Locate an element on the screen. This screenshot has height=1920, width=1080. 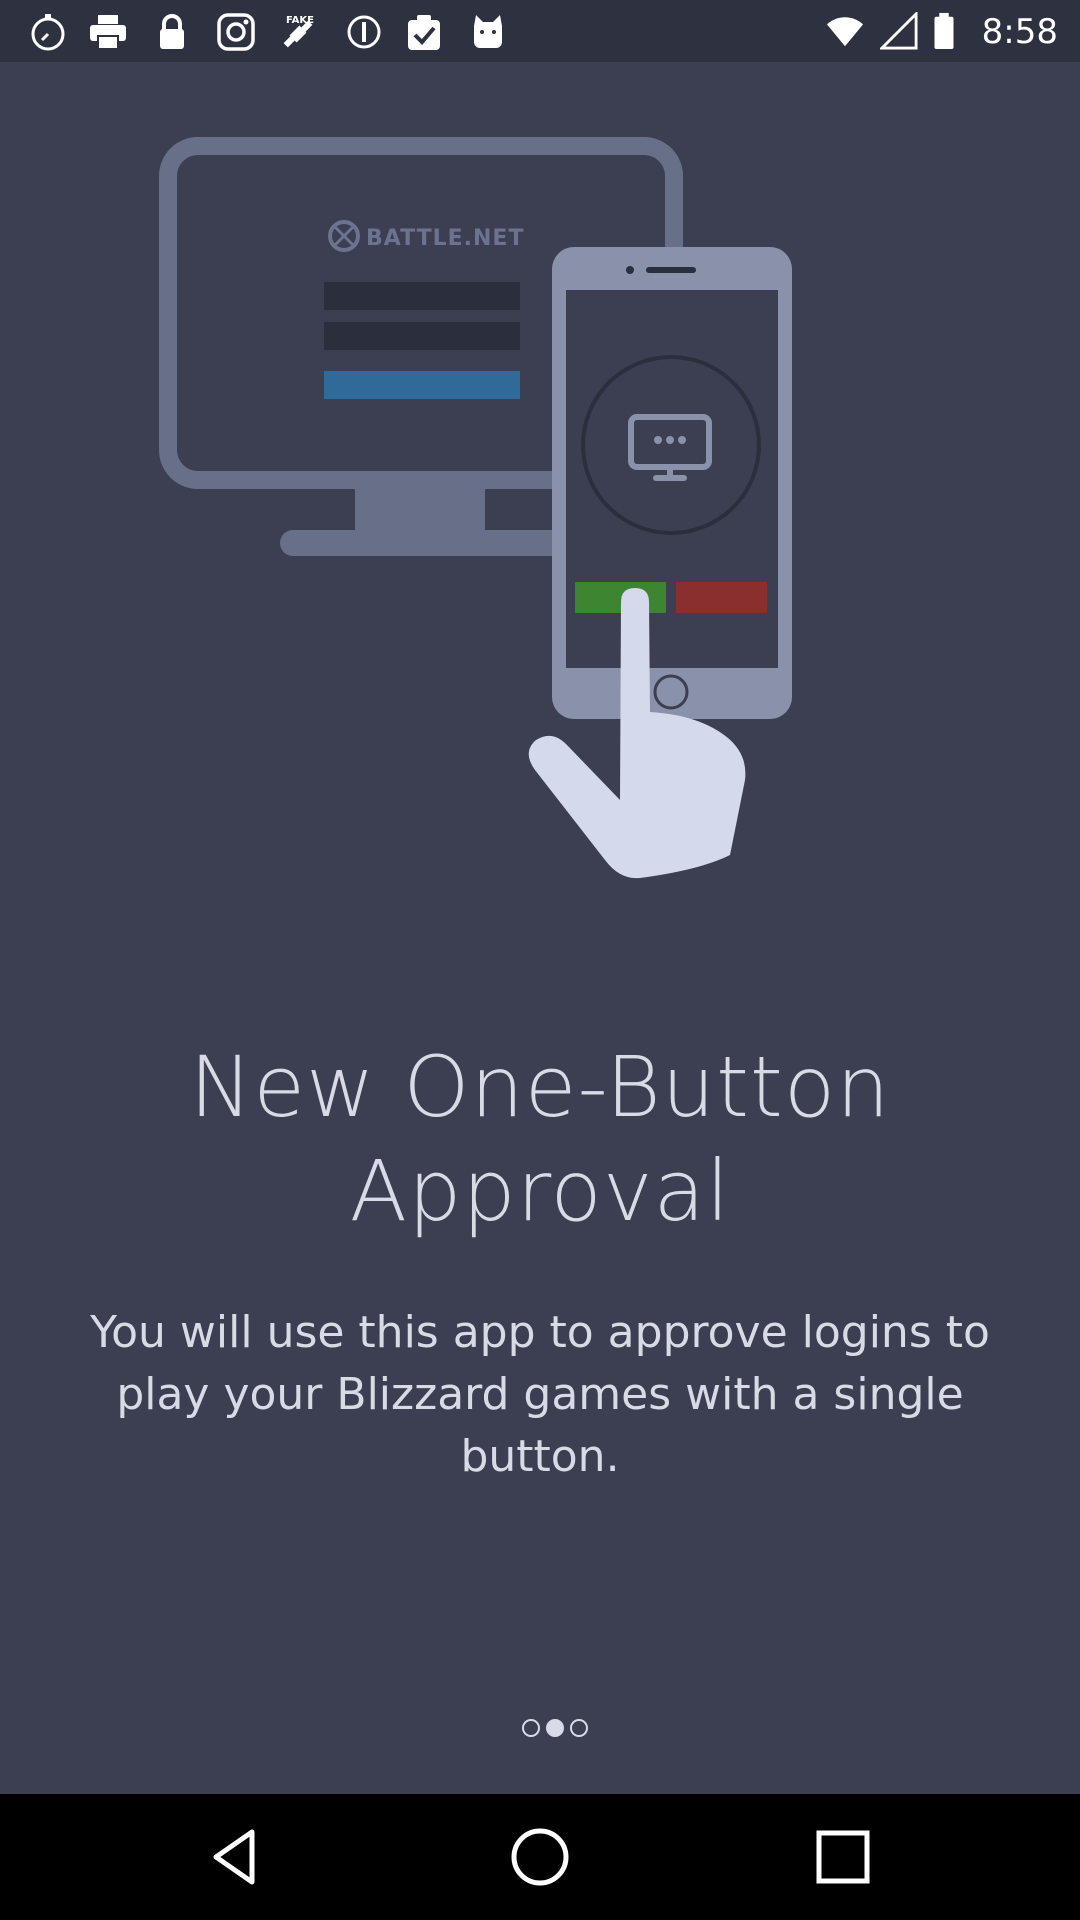
title-line-2: Approval is located at coordinates (540, 1191).